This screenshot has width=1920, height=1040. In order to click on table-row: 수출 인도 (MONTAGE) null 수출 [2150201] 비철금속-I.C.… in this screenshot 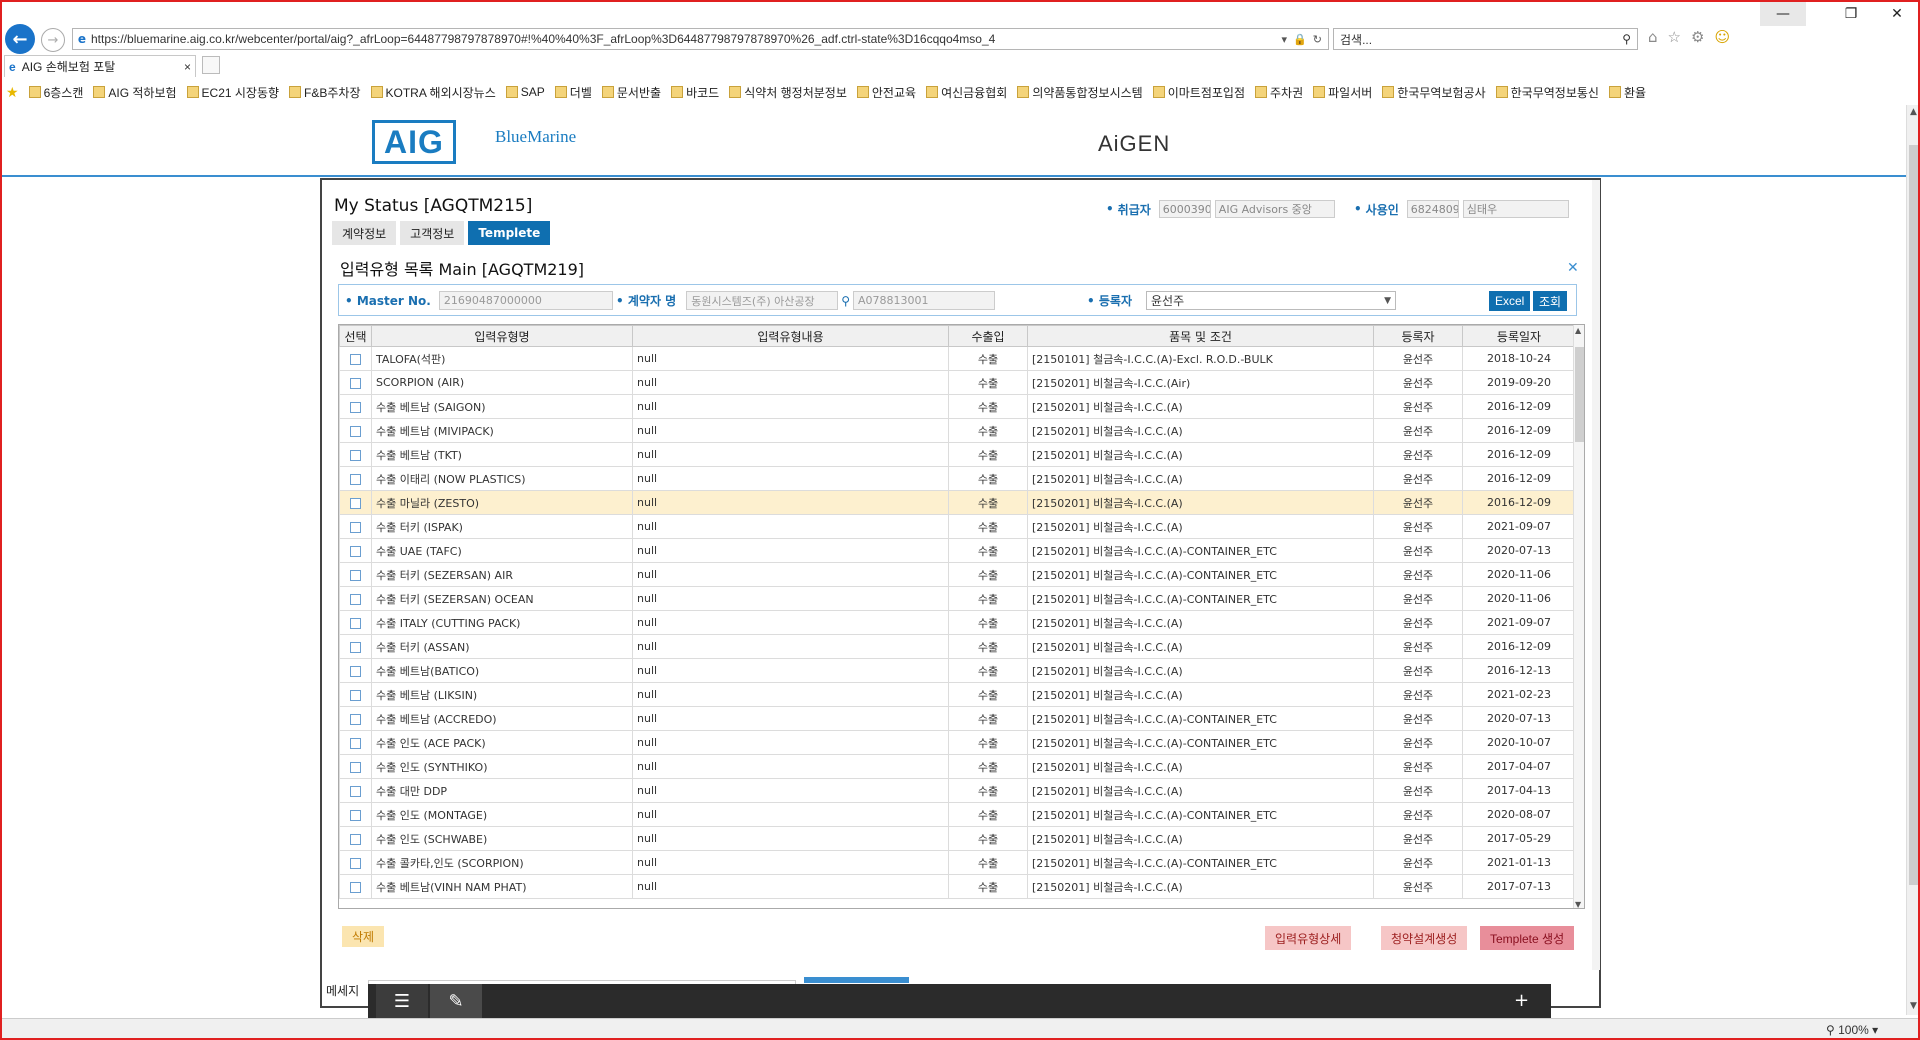, I will do `click(957, 814)`.